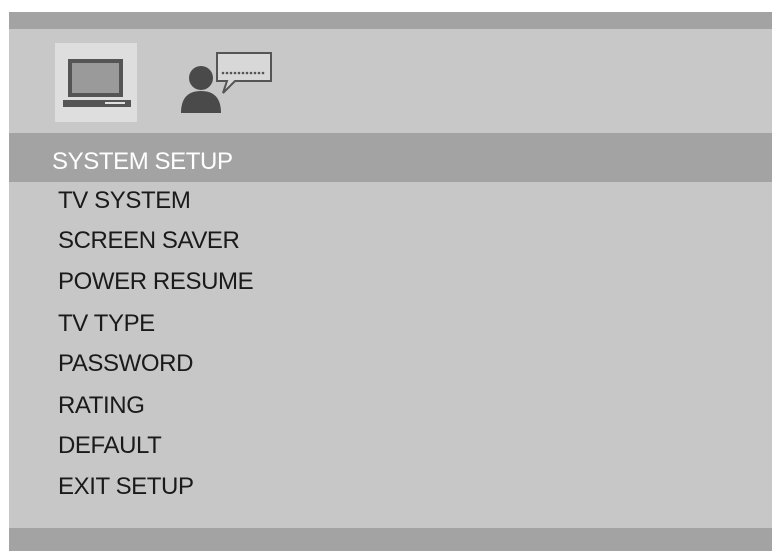 This screenshot has height=551, width=772. What do you see at coordinates (142, 161) in the screenshot?
I see `page-title: SYSTEM SETUP` at bounding box center [142, 161].